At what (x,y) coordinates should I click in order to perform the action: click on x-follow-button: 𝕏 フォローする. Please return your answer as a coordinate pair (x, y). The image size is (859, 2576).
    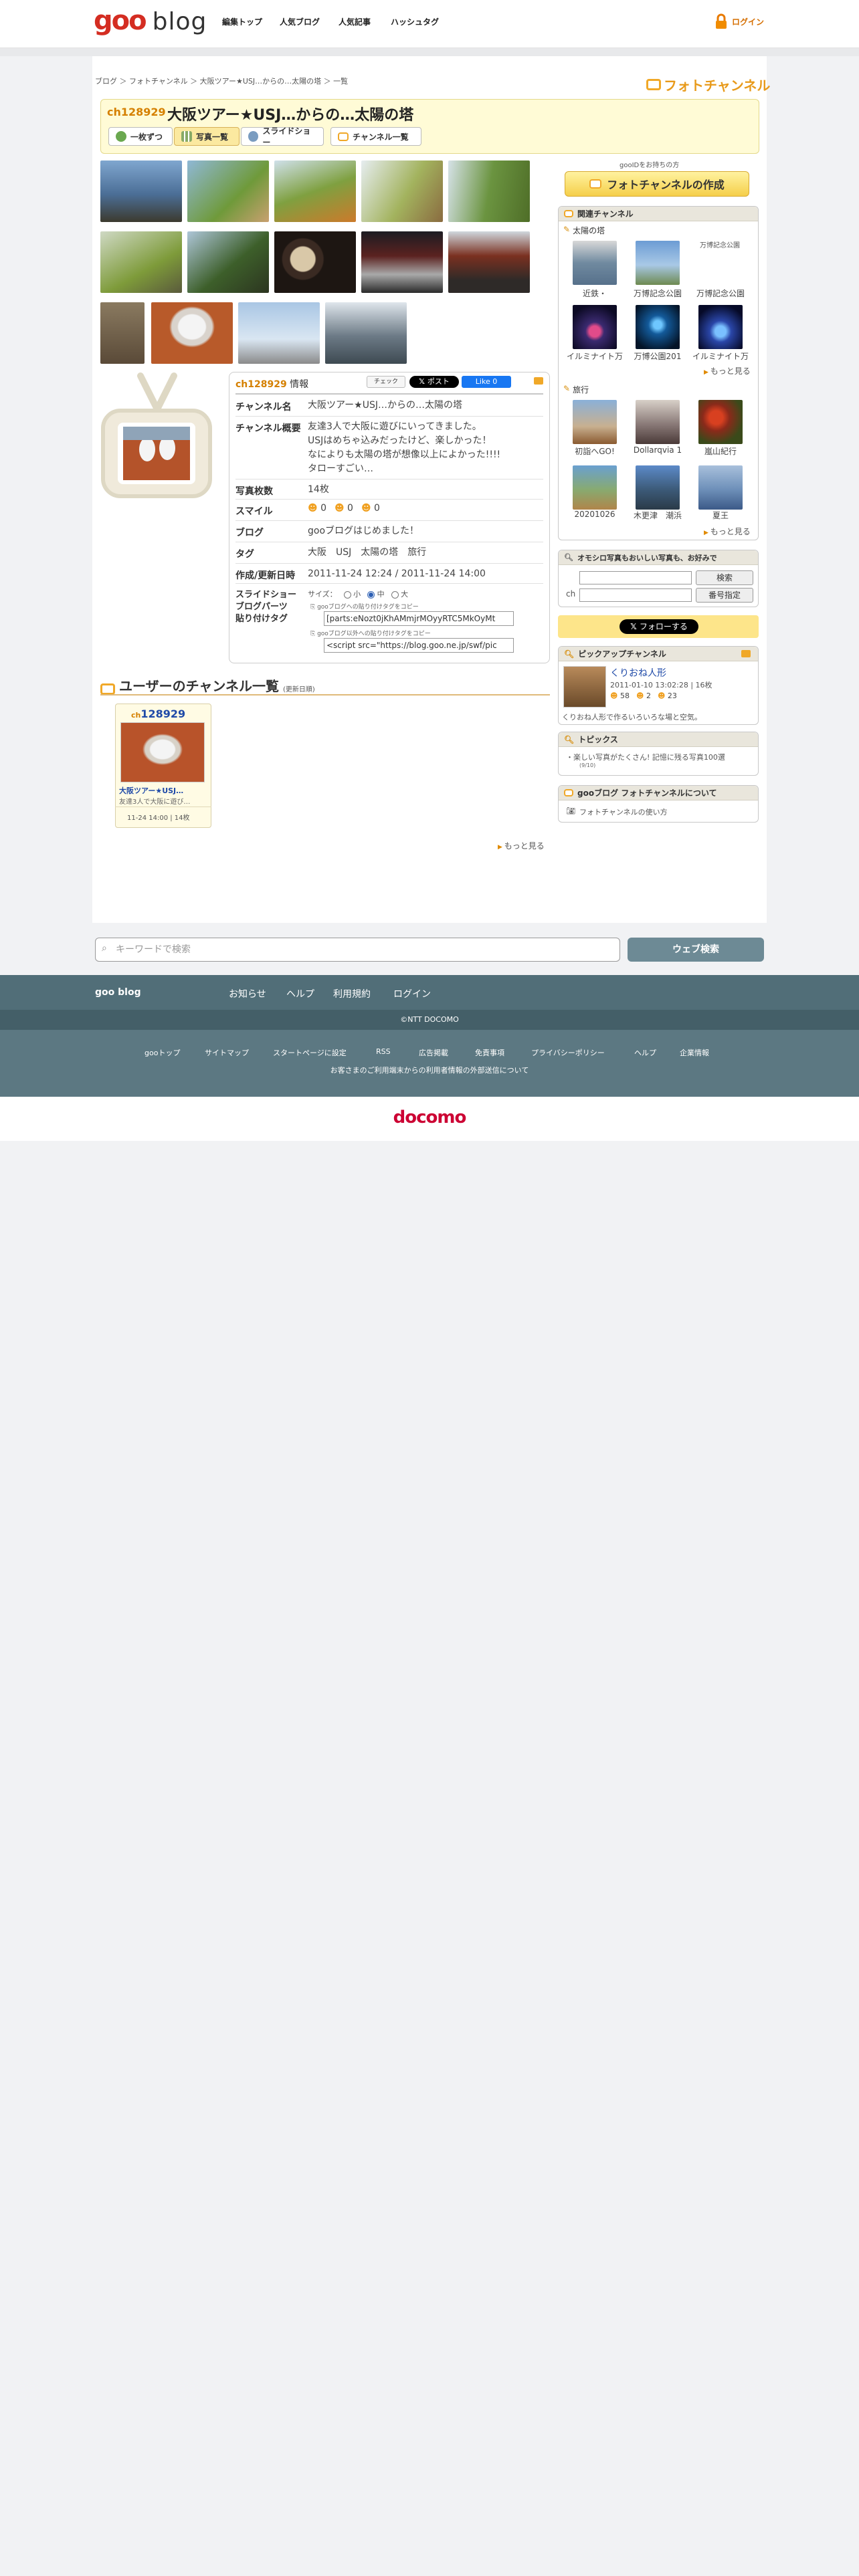
    Looking at the image, I should click on (658, 626).